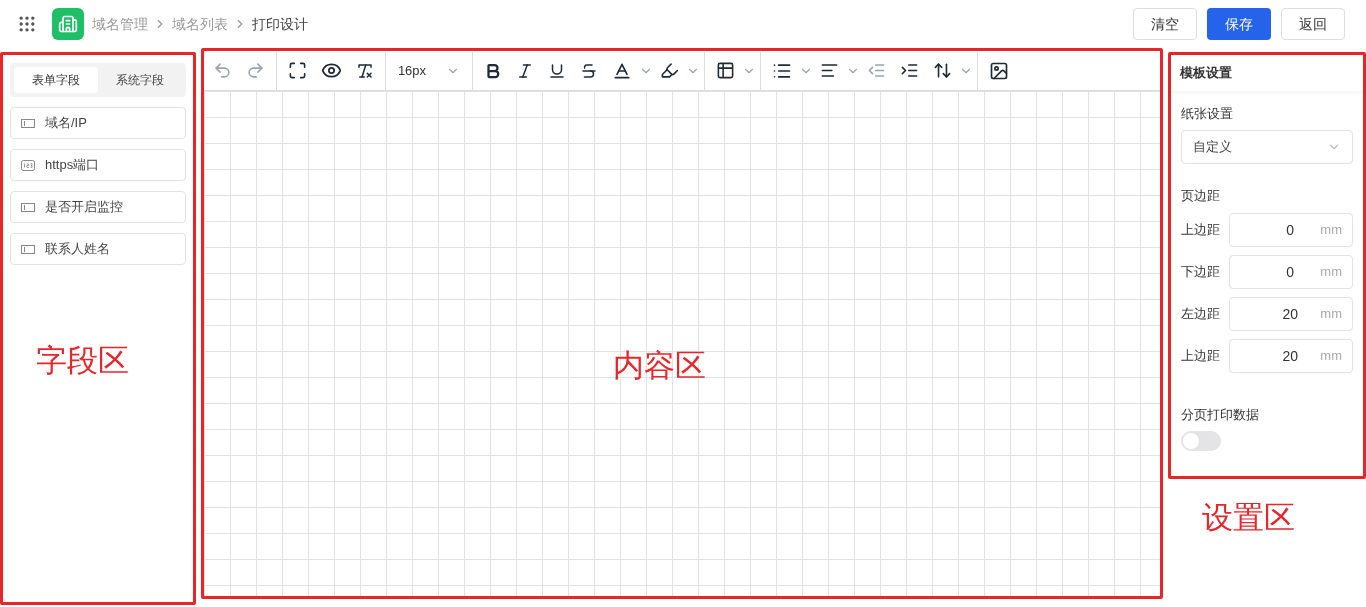  I want to click on toggle-switch, so click(1201, 440).